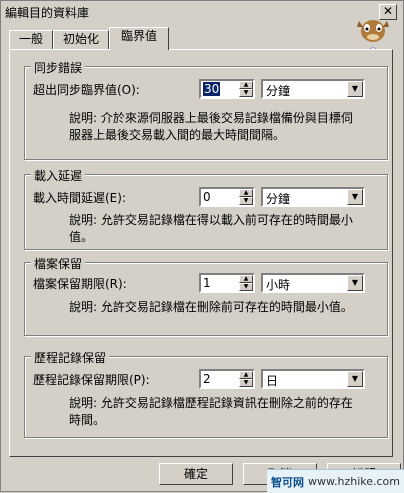 The image size is (404, 493). I want to click on history-retention-value: 2, so click(207, 379).